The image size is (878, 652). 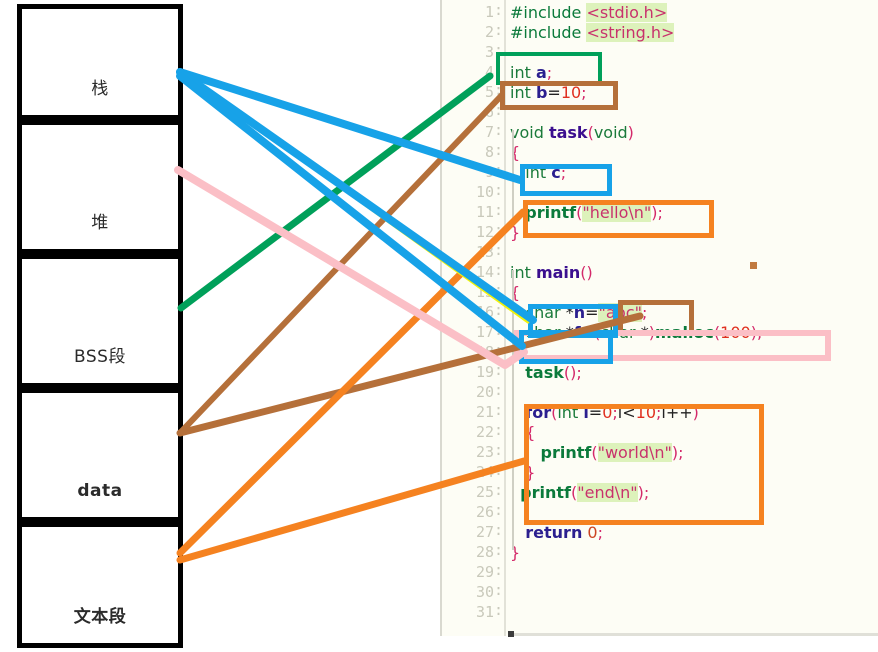 I want to click on code-line-7: void task(void), so click(x=572, y=132).